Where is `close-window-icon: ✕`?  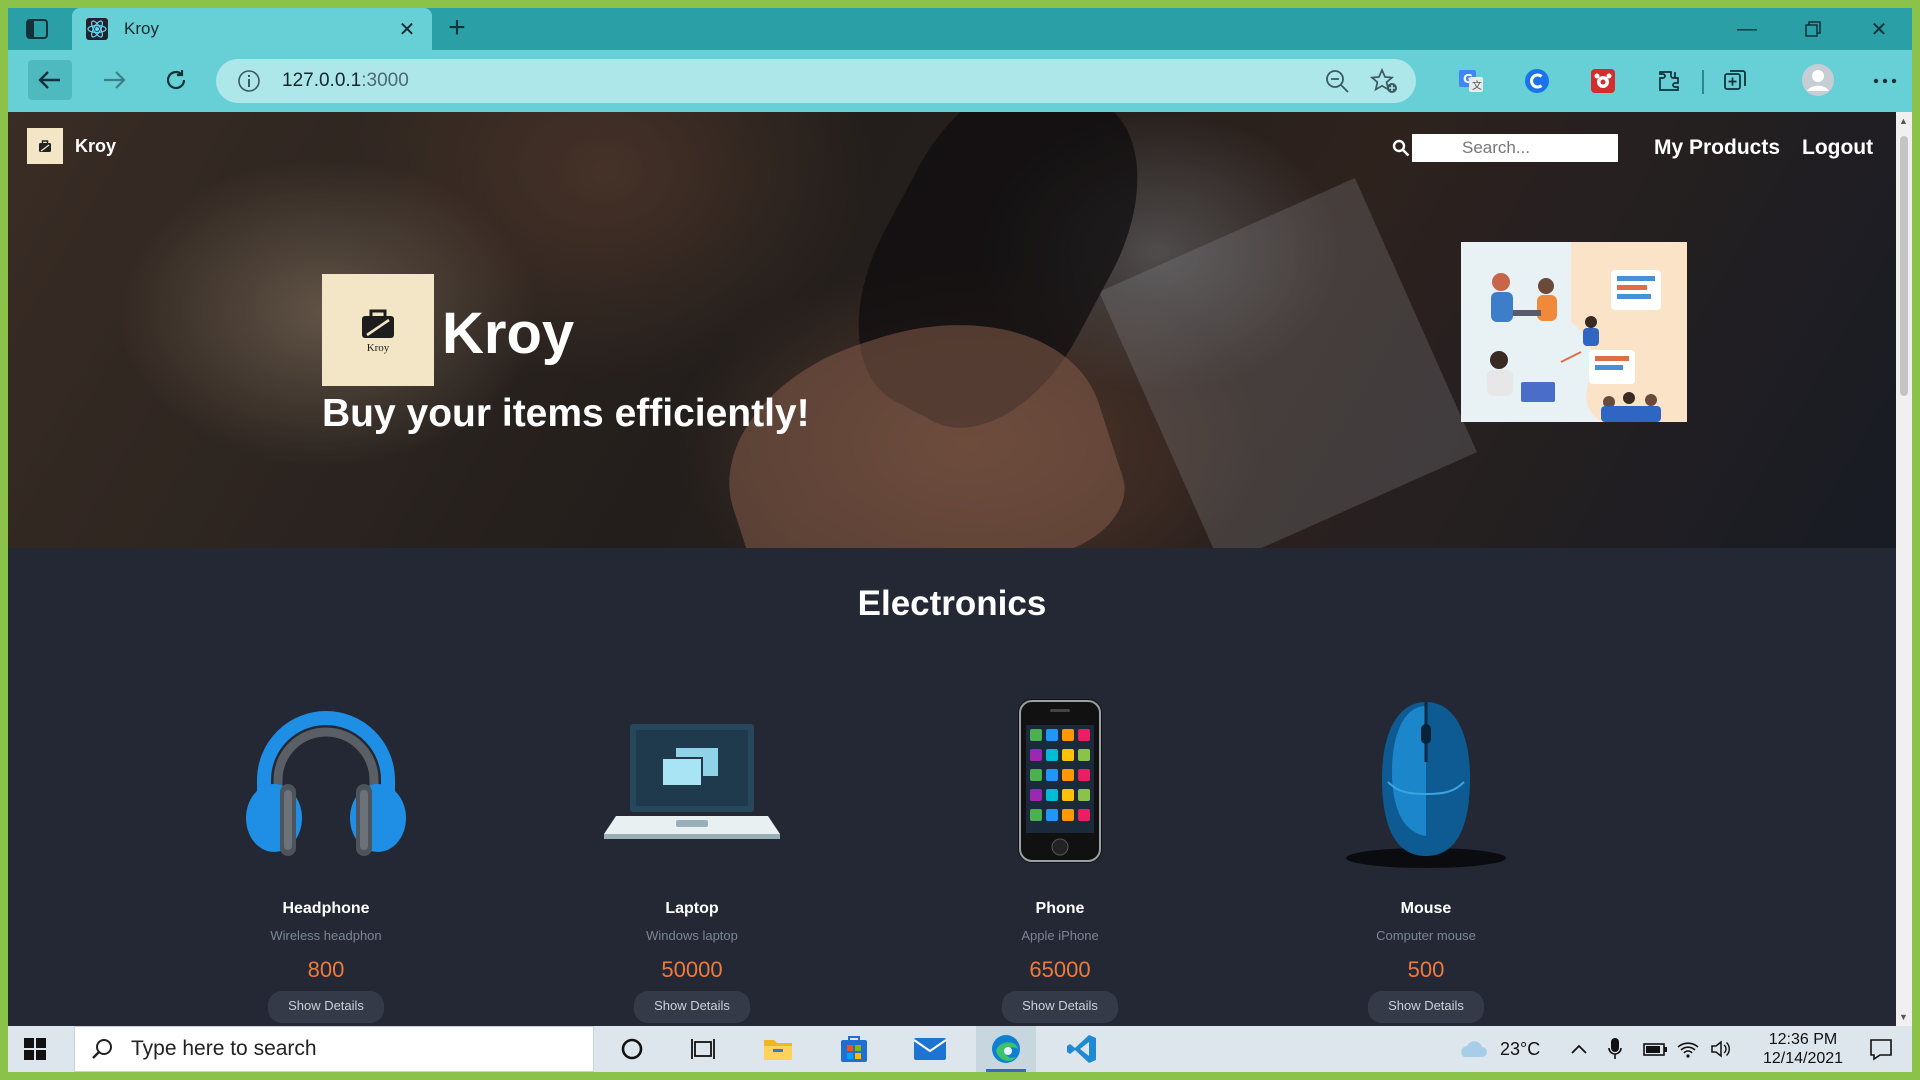
close-window-icon: ✕ is located at coordinates (1879, 29).